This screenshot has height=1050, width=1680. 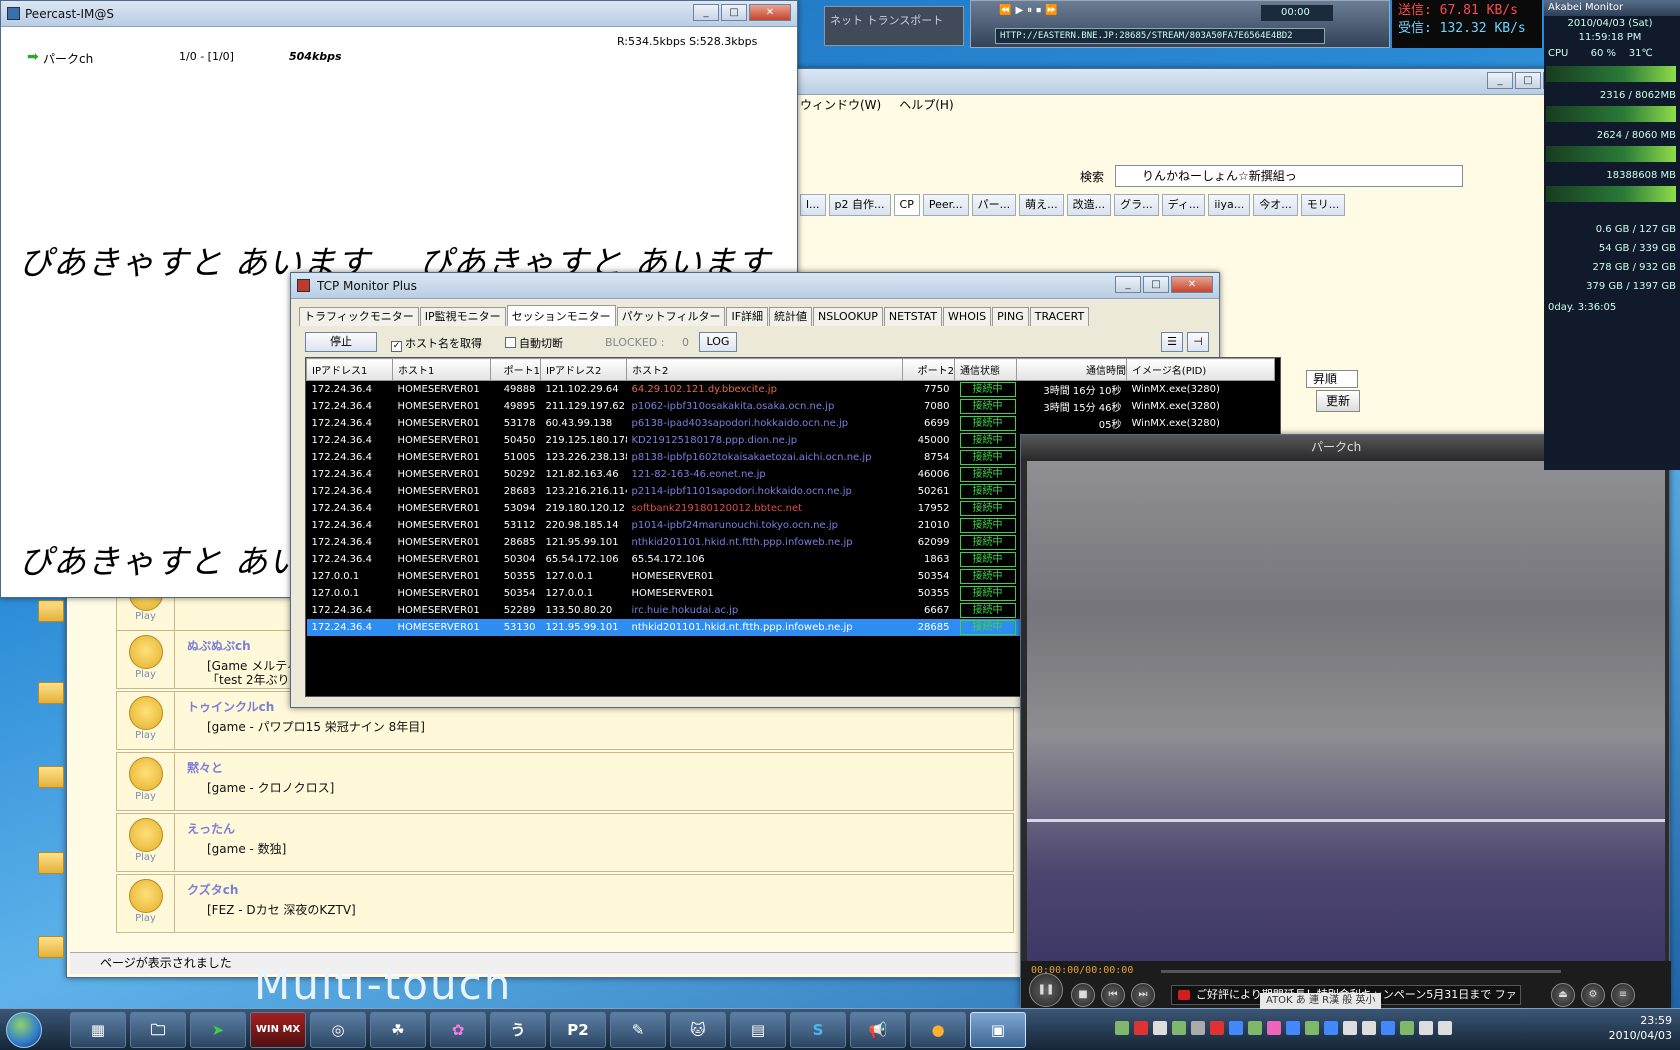 I want to click on tab-nslookup: NSLOOKUP, so click(x=848, y=316).